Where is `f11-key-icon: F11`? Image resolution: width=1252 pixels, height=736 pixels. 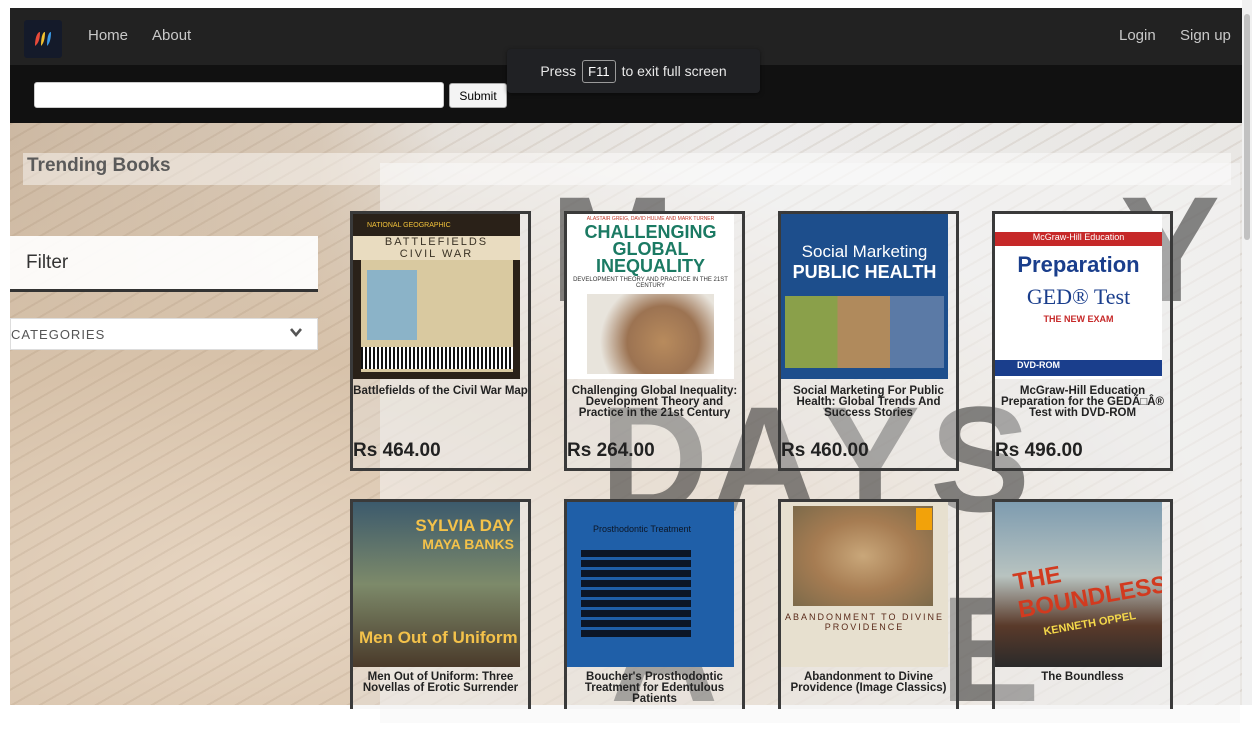
f11-key-icon: F11 is located at coordinates (599, 71).